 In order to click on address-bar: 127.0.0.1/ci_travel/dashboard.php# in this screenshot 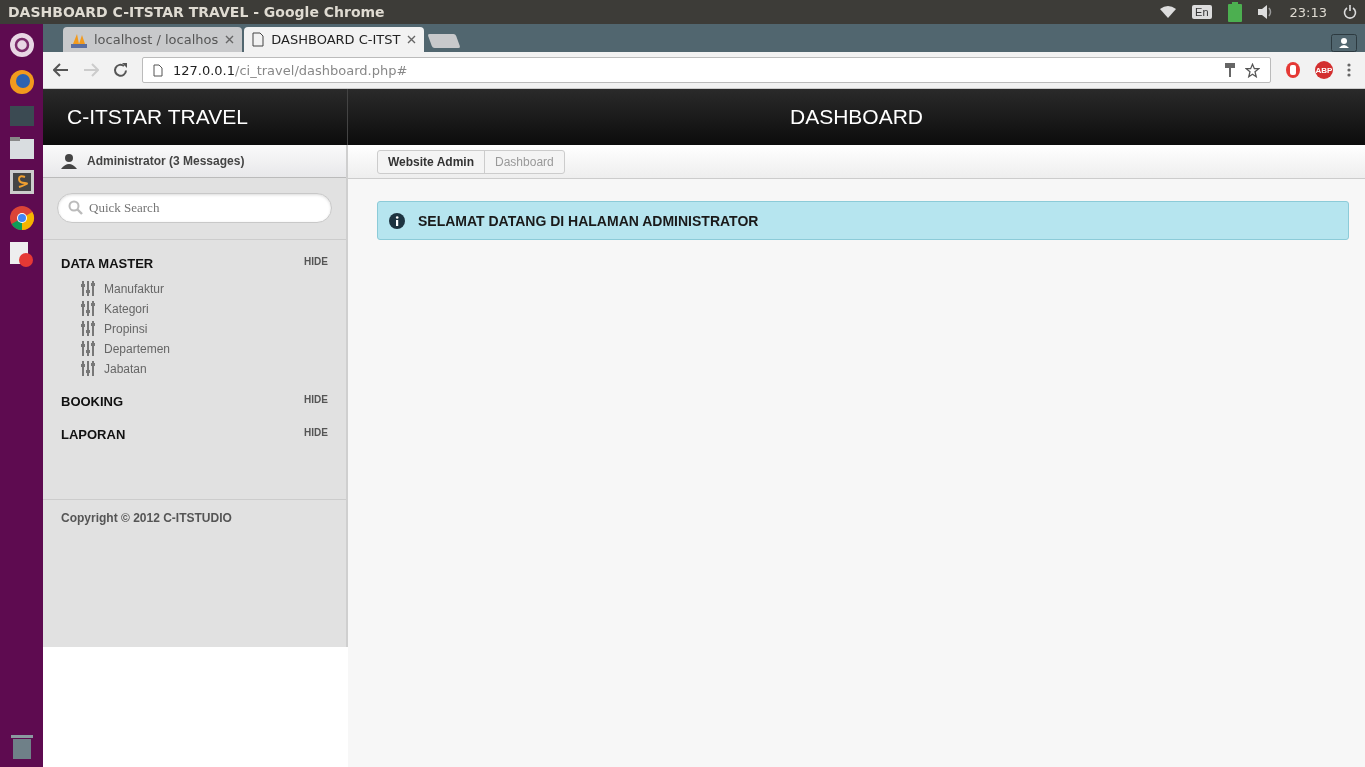, I will do `click(706, 70)`.